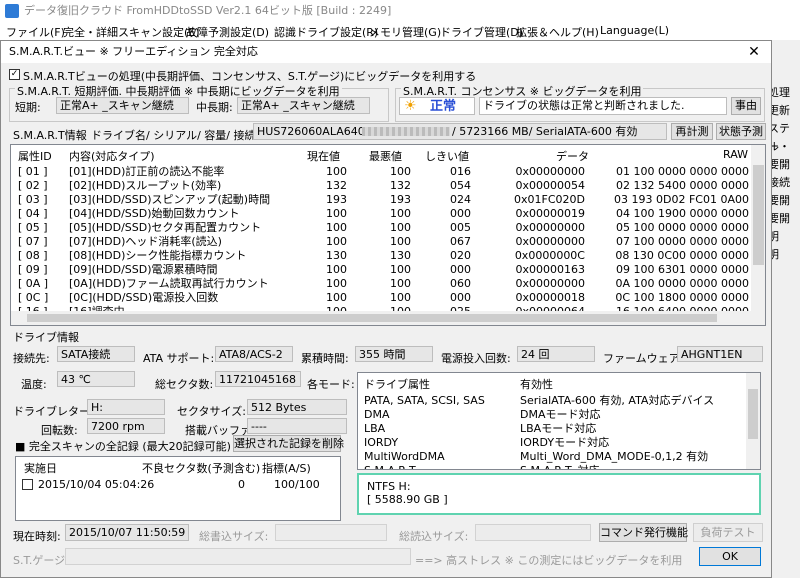 The image size is (800, 578). What do you see at coordinates (389, 486) in the screenshot?
I see `volume-line1: NTFS H:` at bounding box center [389, 486].